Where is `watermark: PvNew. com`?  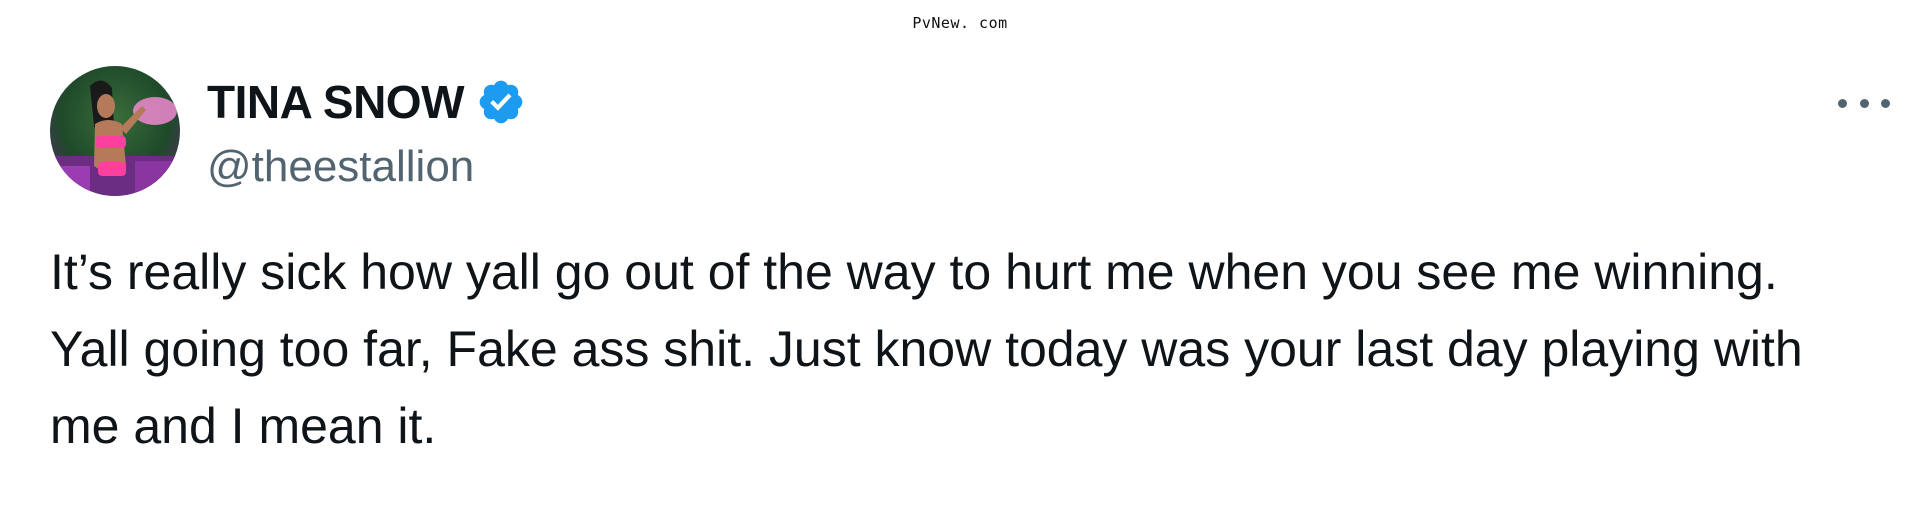 watermark: PvNew. com is located at coordinates (960, 23).